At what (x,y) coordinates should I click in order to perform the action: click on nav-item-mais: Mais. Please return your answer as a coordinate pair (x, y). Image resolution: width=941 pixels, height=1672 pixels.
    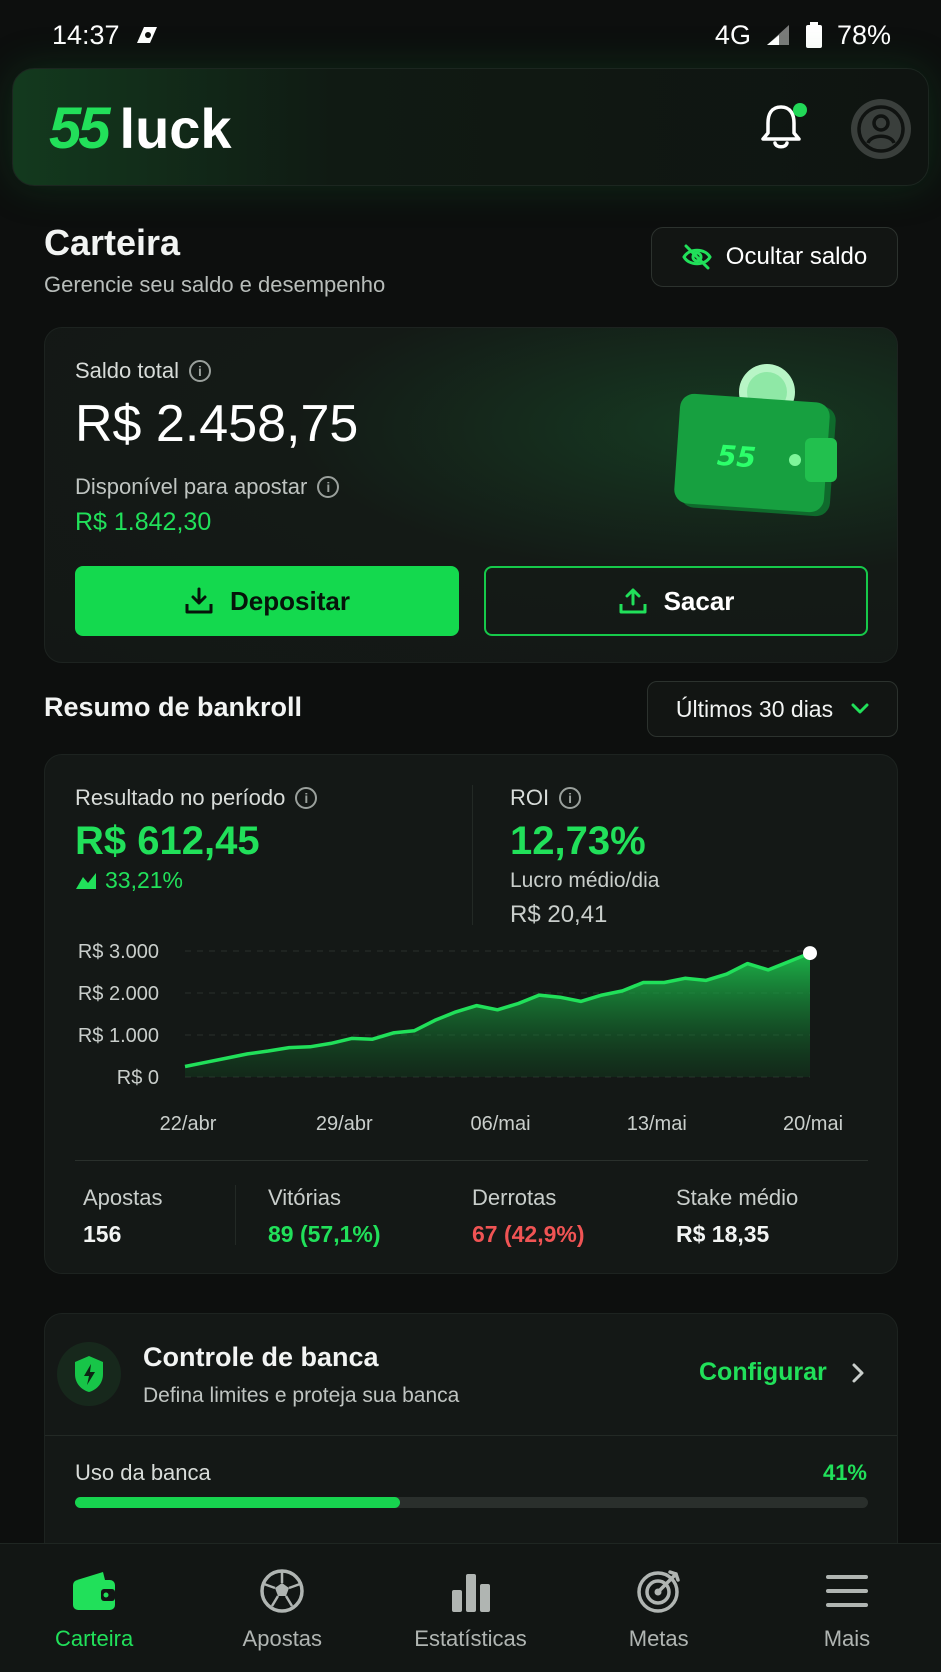
    Looking at the image, I should click on (847, 1608).